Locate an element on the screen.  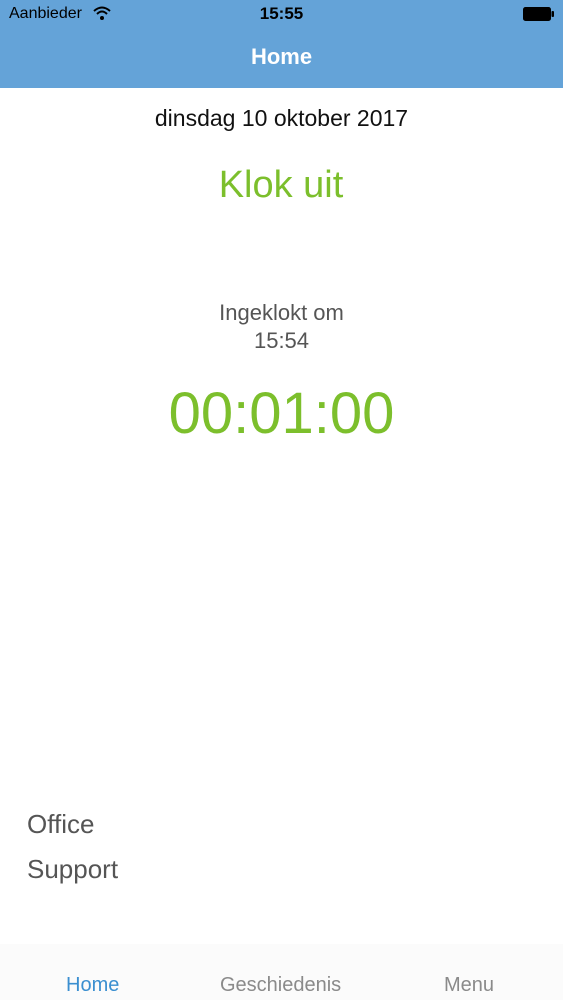
status-time: 15:55 is located at coordinates (281, 13).